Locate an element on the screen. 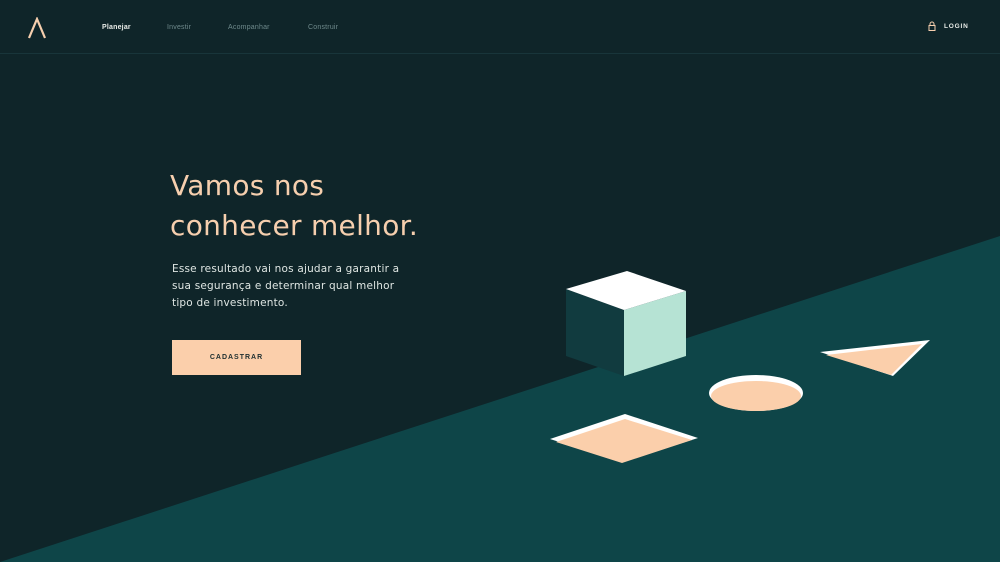 The image size is (1000, 562). cube-shape is located at coordinates (626, 323).